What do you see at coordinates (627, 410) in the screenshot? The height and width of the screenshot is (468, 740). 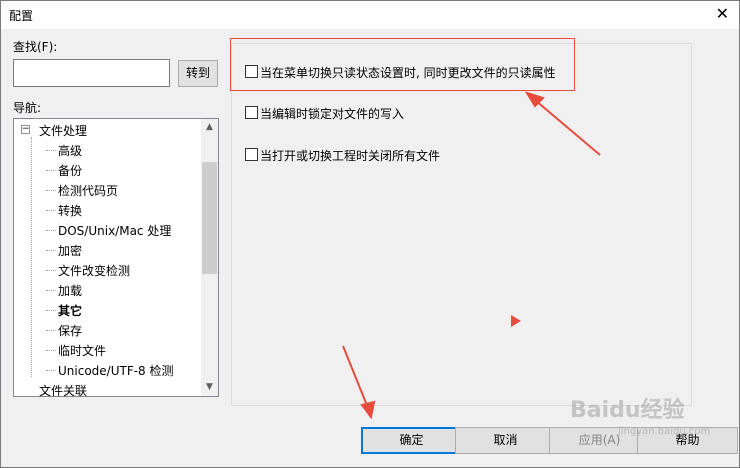 I see `baidu-watermark: Baidu经验` at bounding box center [627, 410].